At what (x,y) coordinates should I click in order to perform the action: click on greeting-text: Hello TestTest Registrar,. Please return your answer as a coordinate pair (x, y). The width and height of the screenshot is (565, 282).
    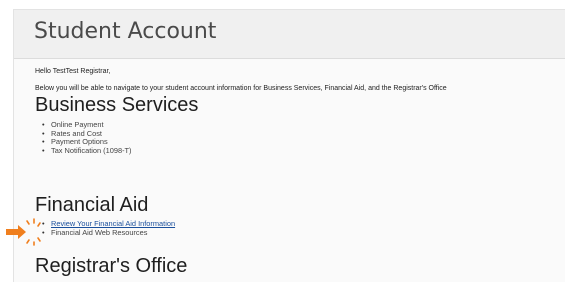
    Looking at the image, I should click on (73, 71).